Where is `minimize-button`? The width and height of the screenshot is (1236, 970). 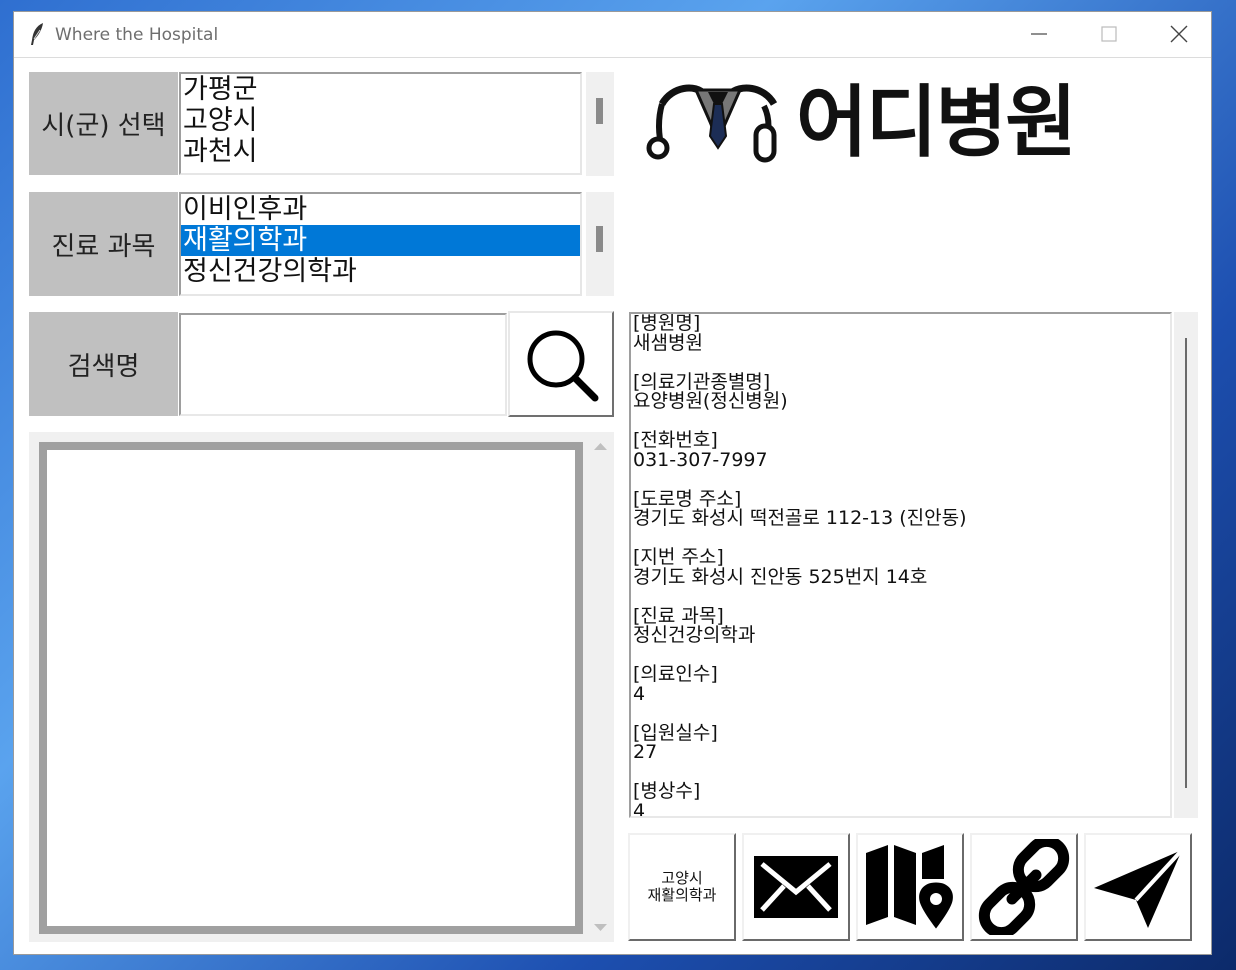 minimize-button is located at coordinates (1039, 34).